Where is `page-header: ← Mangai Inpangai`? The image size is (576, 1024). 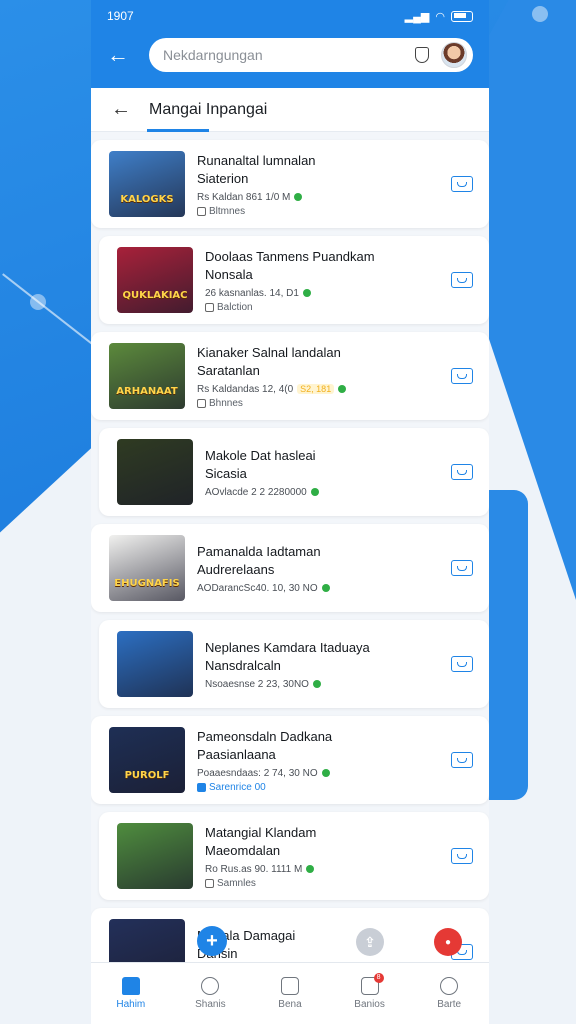
page-header: ← Mangai Inpangai is located at coordinates (290, 110).